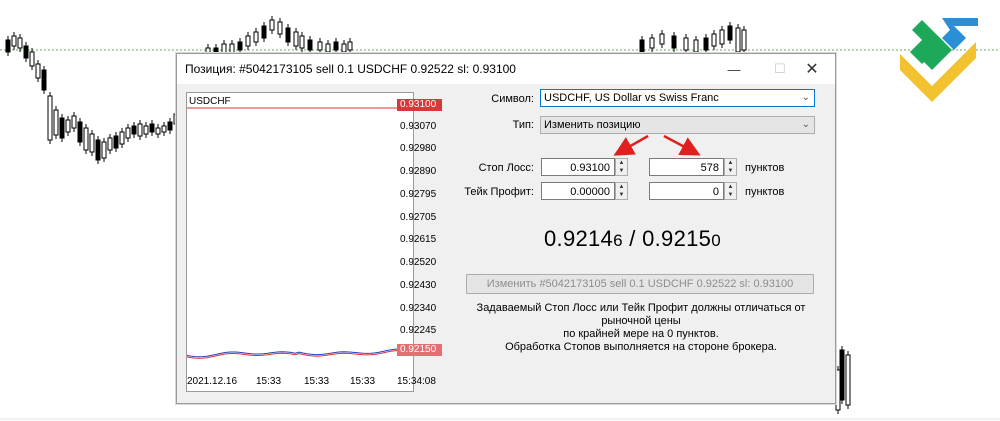 This screenshot has height=421, width=1000. Describe the element at coordinates (677, 238) in the screenshot. I see `ask-main: 0.9215` at that location.